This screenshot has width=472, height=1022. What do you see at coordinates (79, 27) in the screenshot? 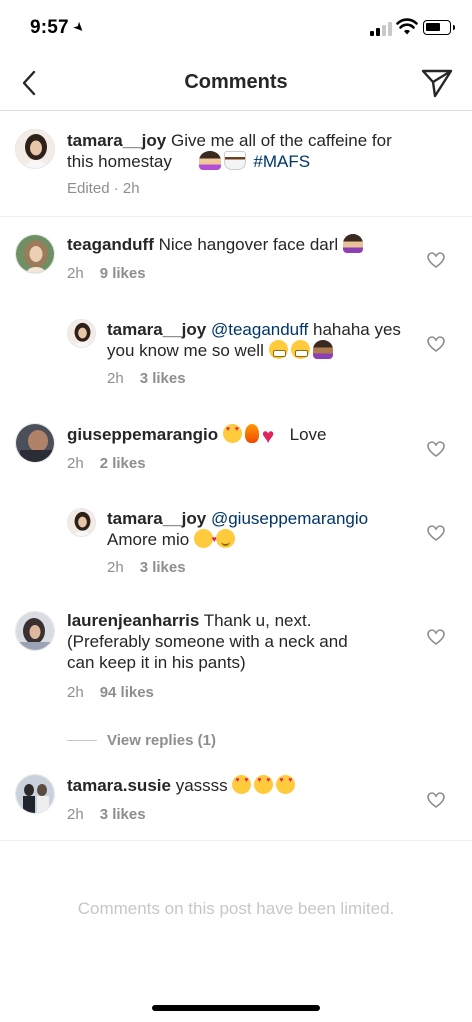
I see `location-arrow-icon: ➤` at bounding box center [79, 27].